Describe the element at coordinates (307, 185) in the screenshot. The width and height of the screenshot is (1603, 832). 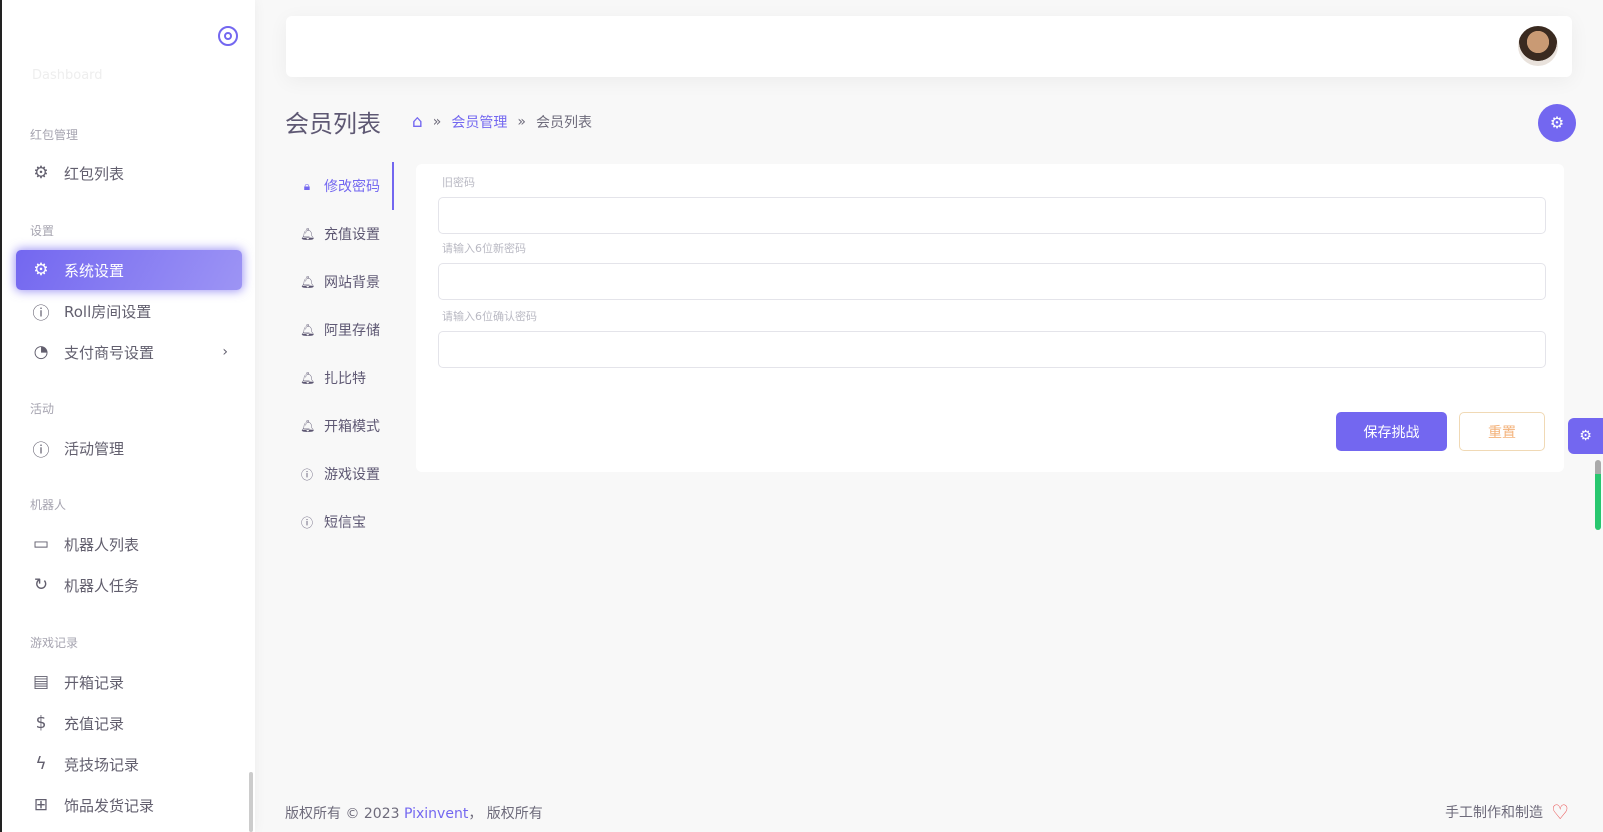
I see `lock-icon: 🔒︎` at that location.